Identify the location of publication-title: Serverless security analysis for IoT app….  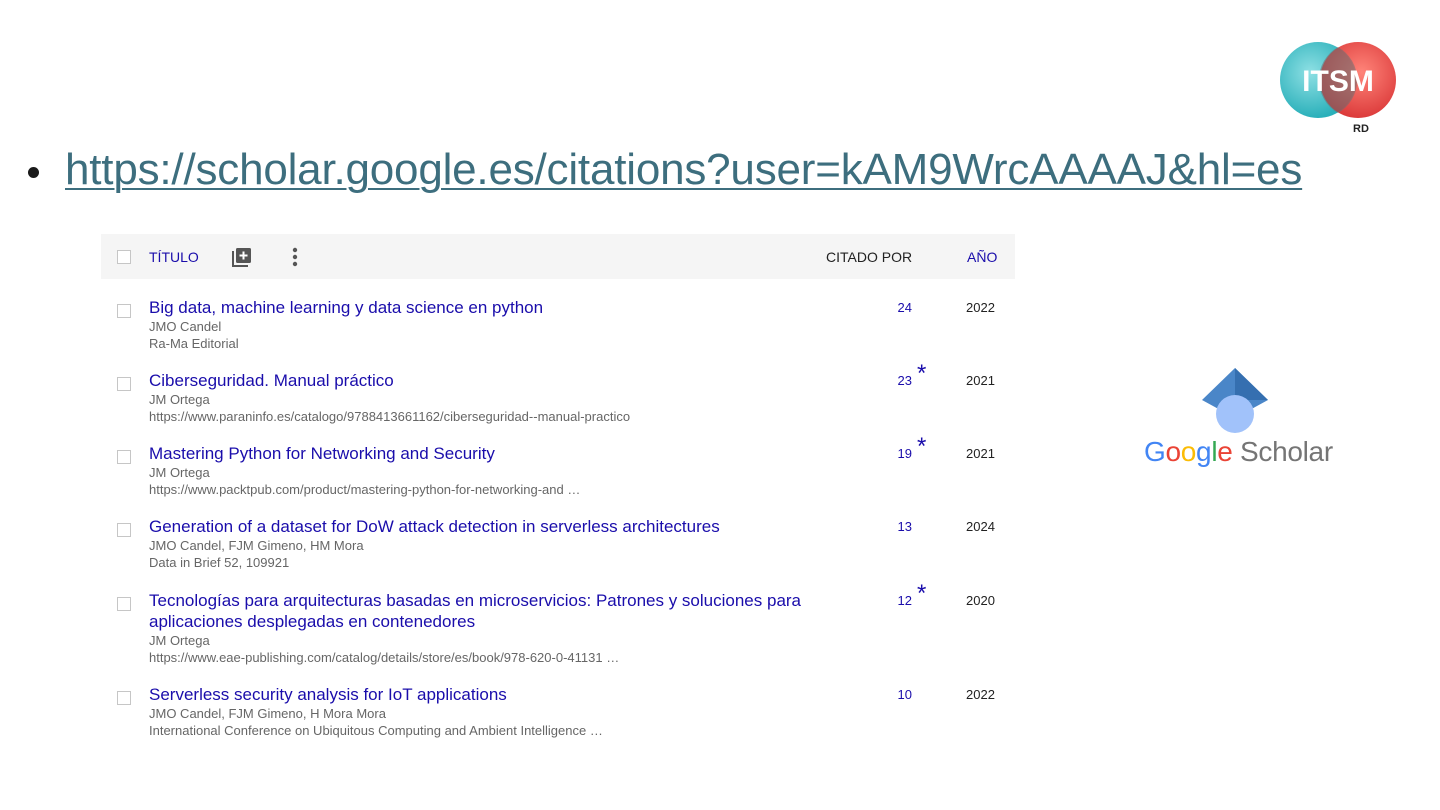
(484, 694).